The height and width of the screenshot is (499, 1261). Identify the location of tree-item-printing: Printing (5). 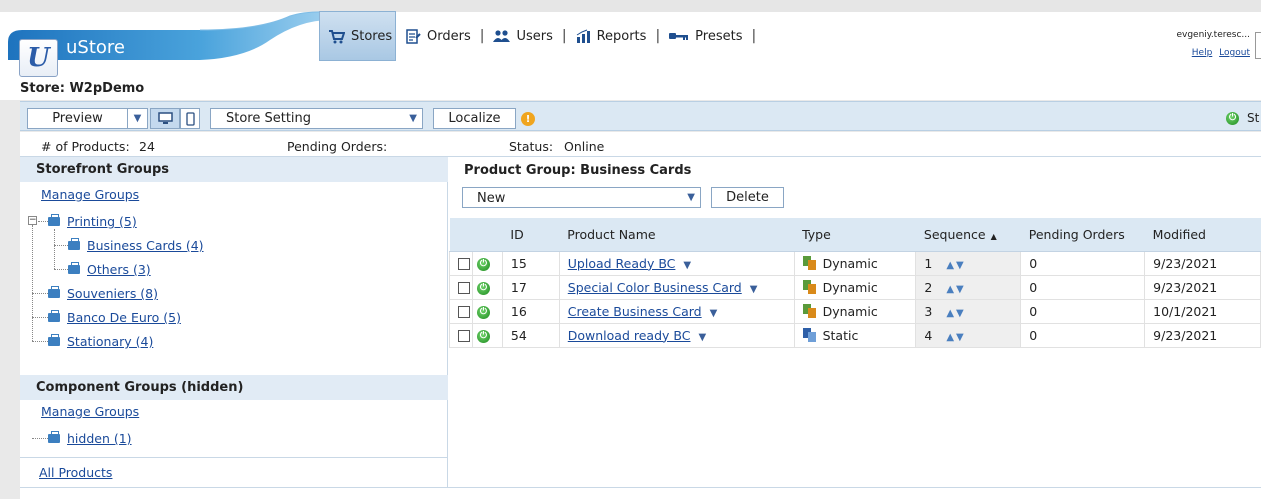
(92, 221).